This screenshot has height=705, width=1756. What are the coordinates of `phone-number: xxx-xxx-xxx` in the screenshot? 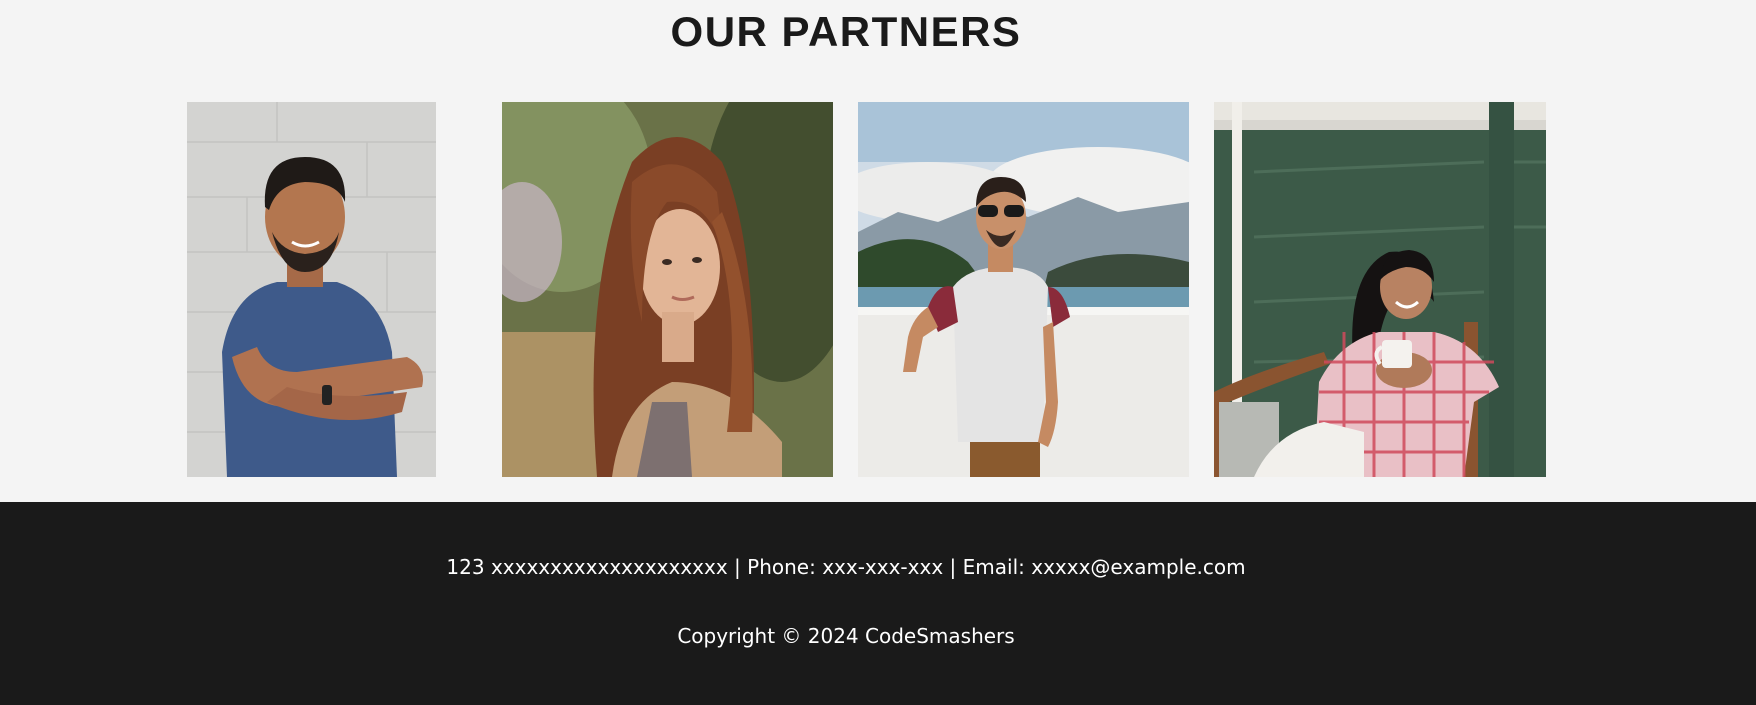 It's located at (883, 567).